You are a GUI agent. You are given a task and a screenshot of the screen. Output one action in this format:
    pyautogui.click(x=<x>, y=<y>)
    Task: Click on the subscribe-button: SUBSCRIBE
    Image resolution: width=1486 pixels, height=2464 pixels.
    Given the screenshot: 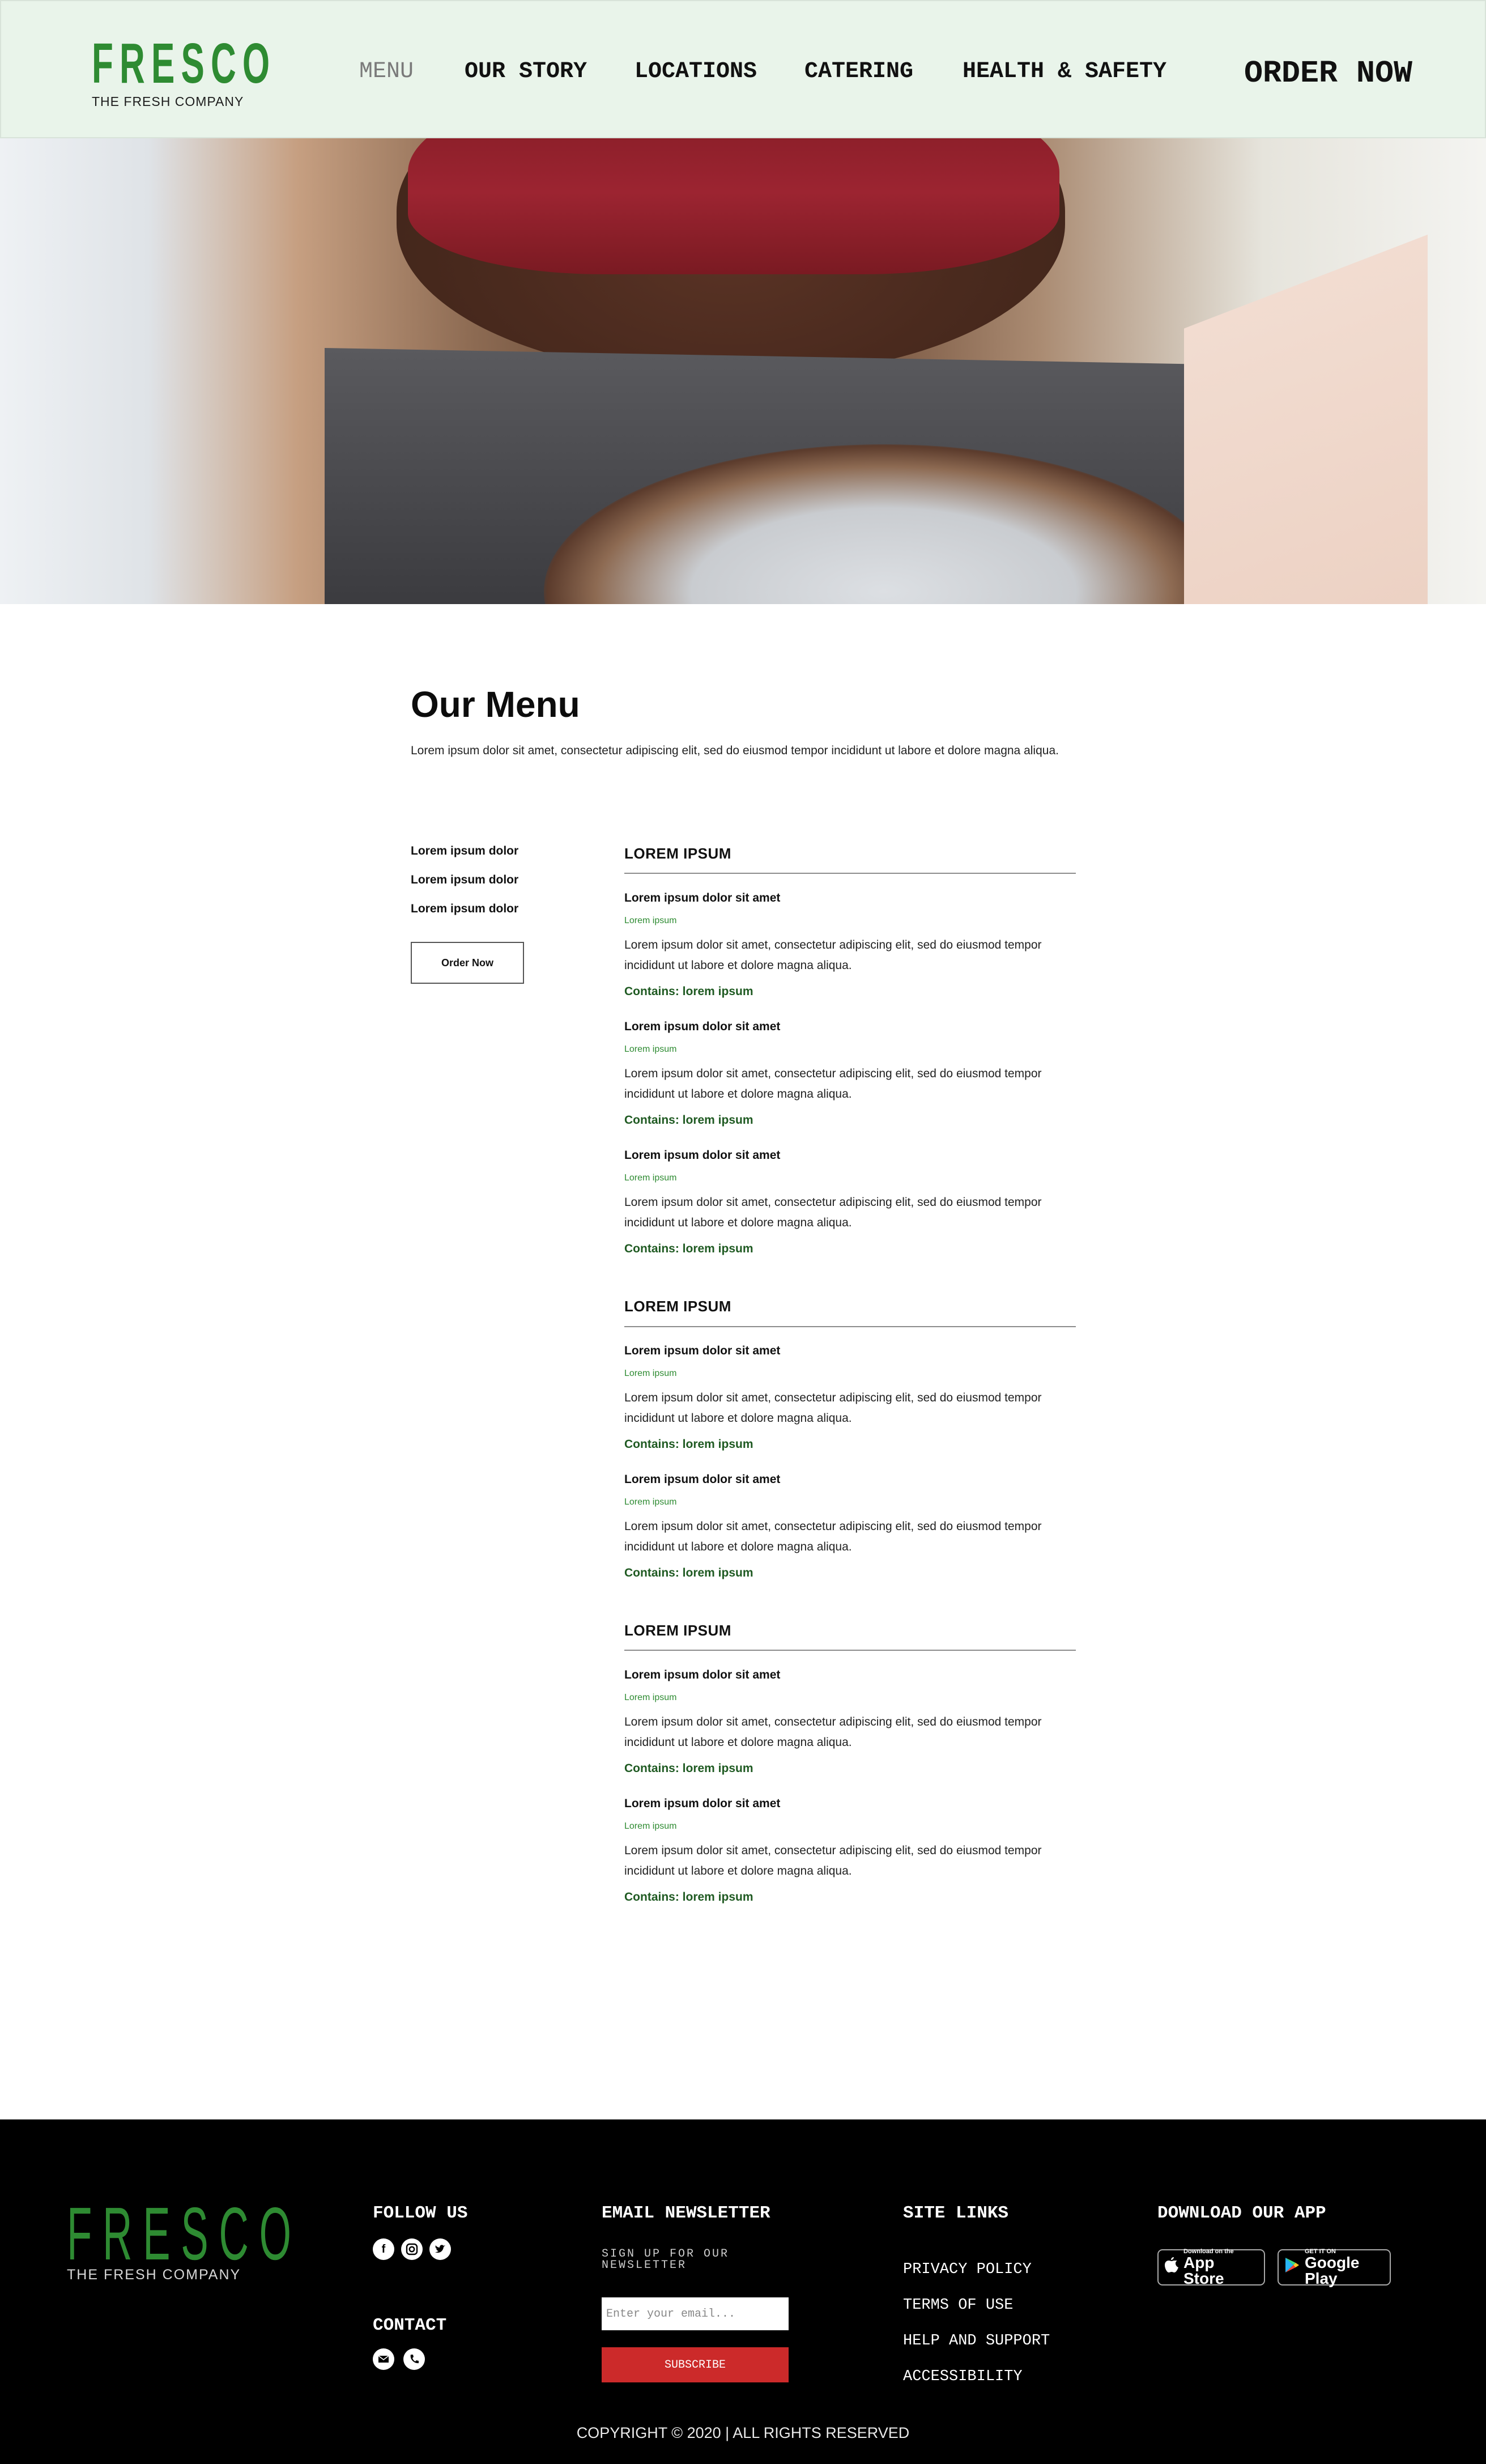 What is the action you would take?
    pyautogui.click(x=695, y=2364)
    